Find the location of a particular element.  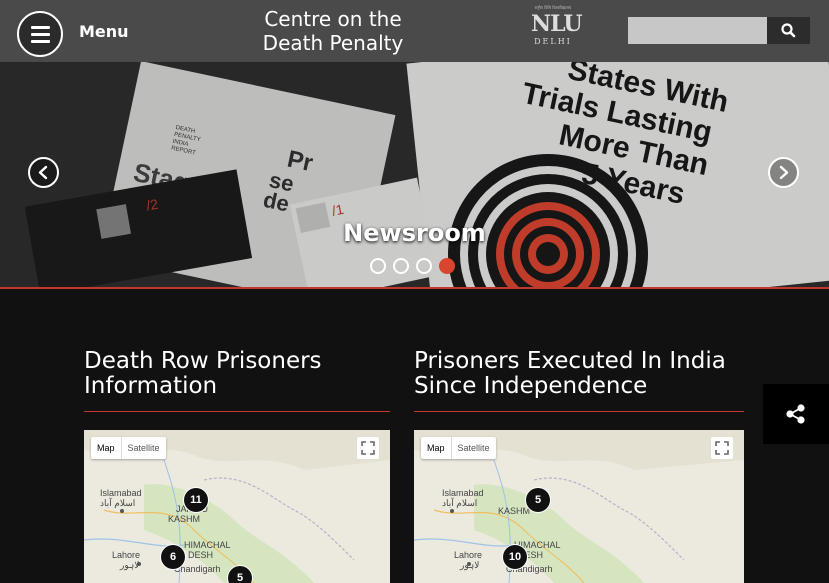

section-title-death-row: Death Row Prisoners Information is located at coordinates (203, 374).